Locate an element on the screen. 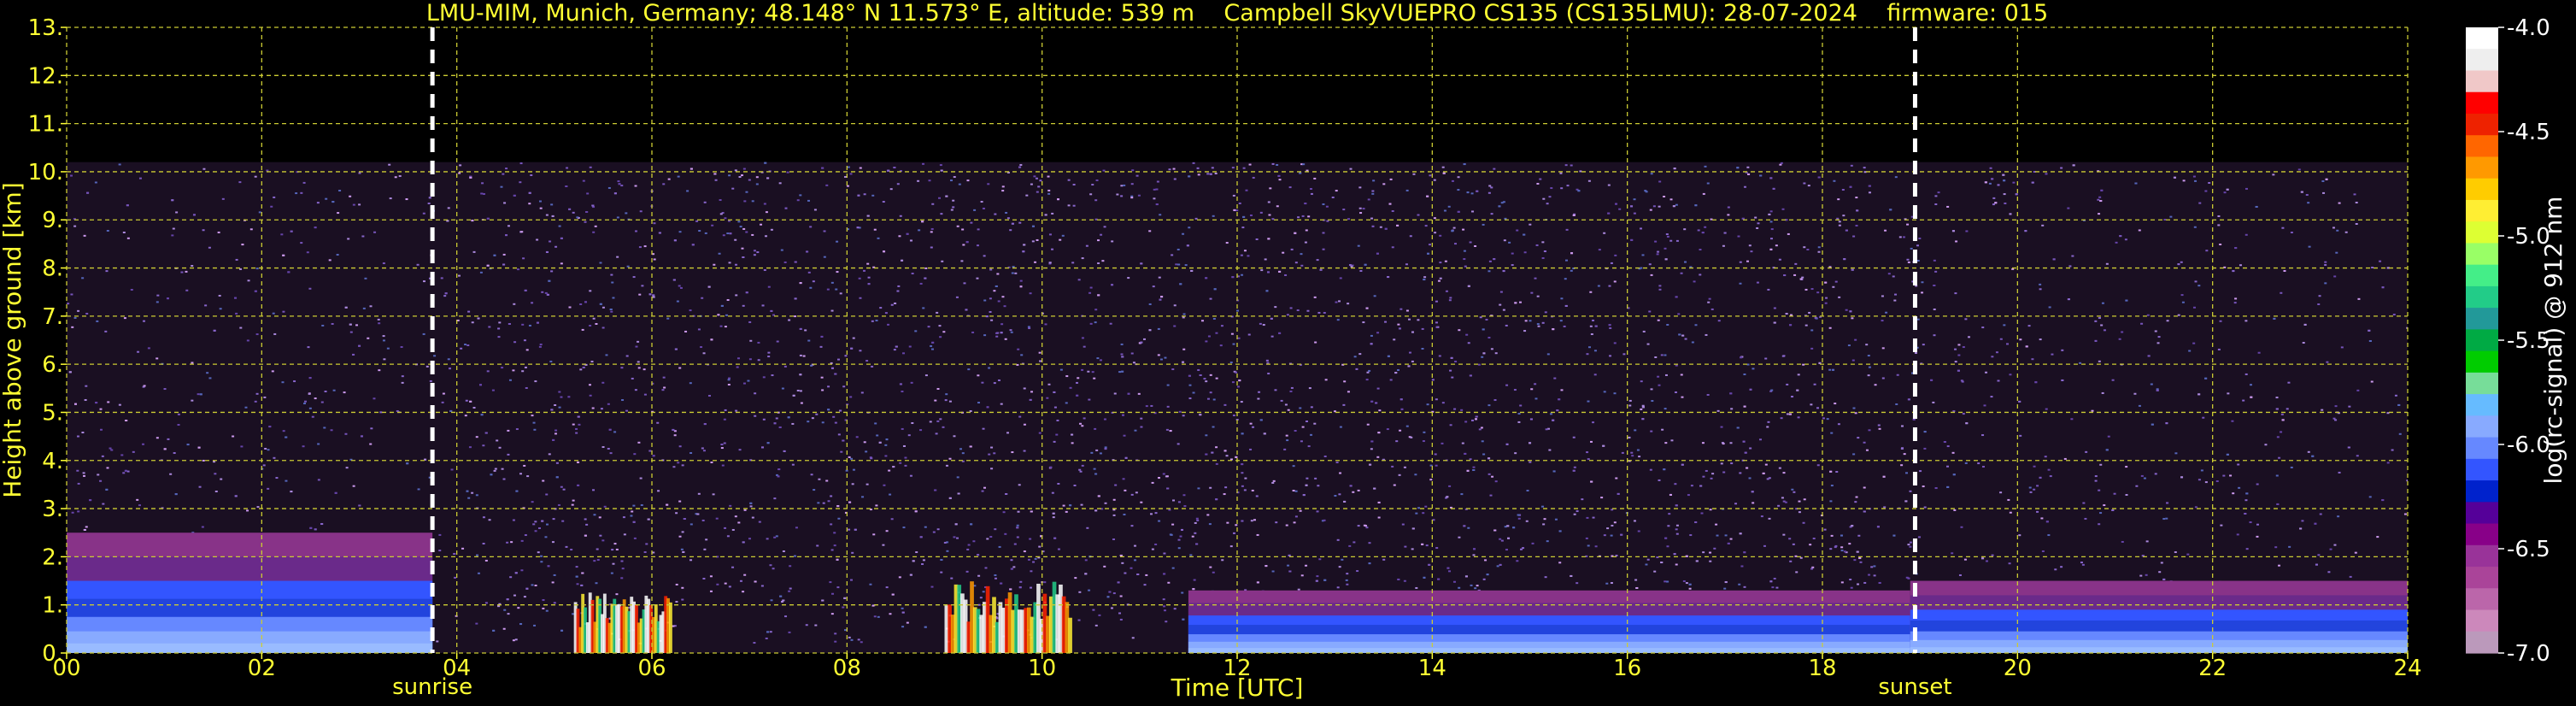 The image size is (2576, 706). x-tick-label: 18 is located at coordinates (1822, 668).